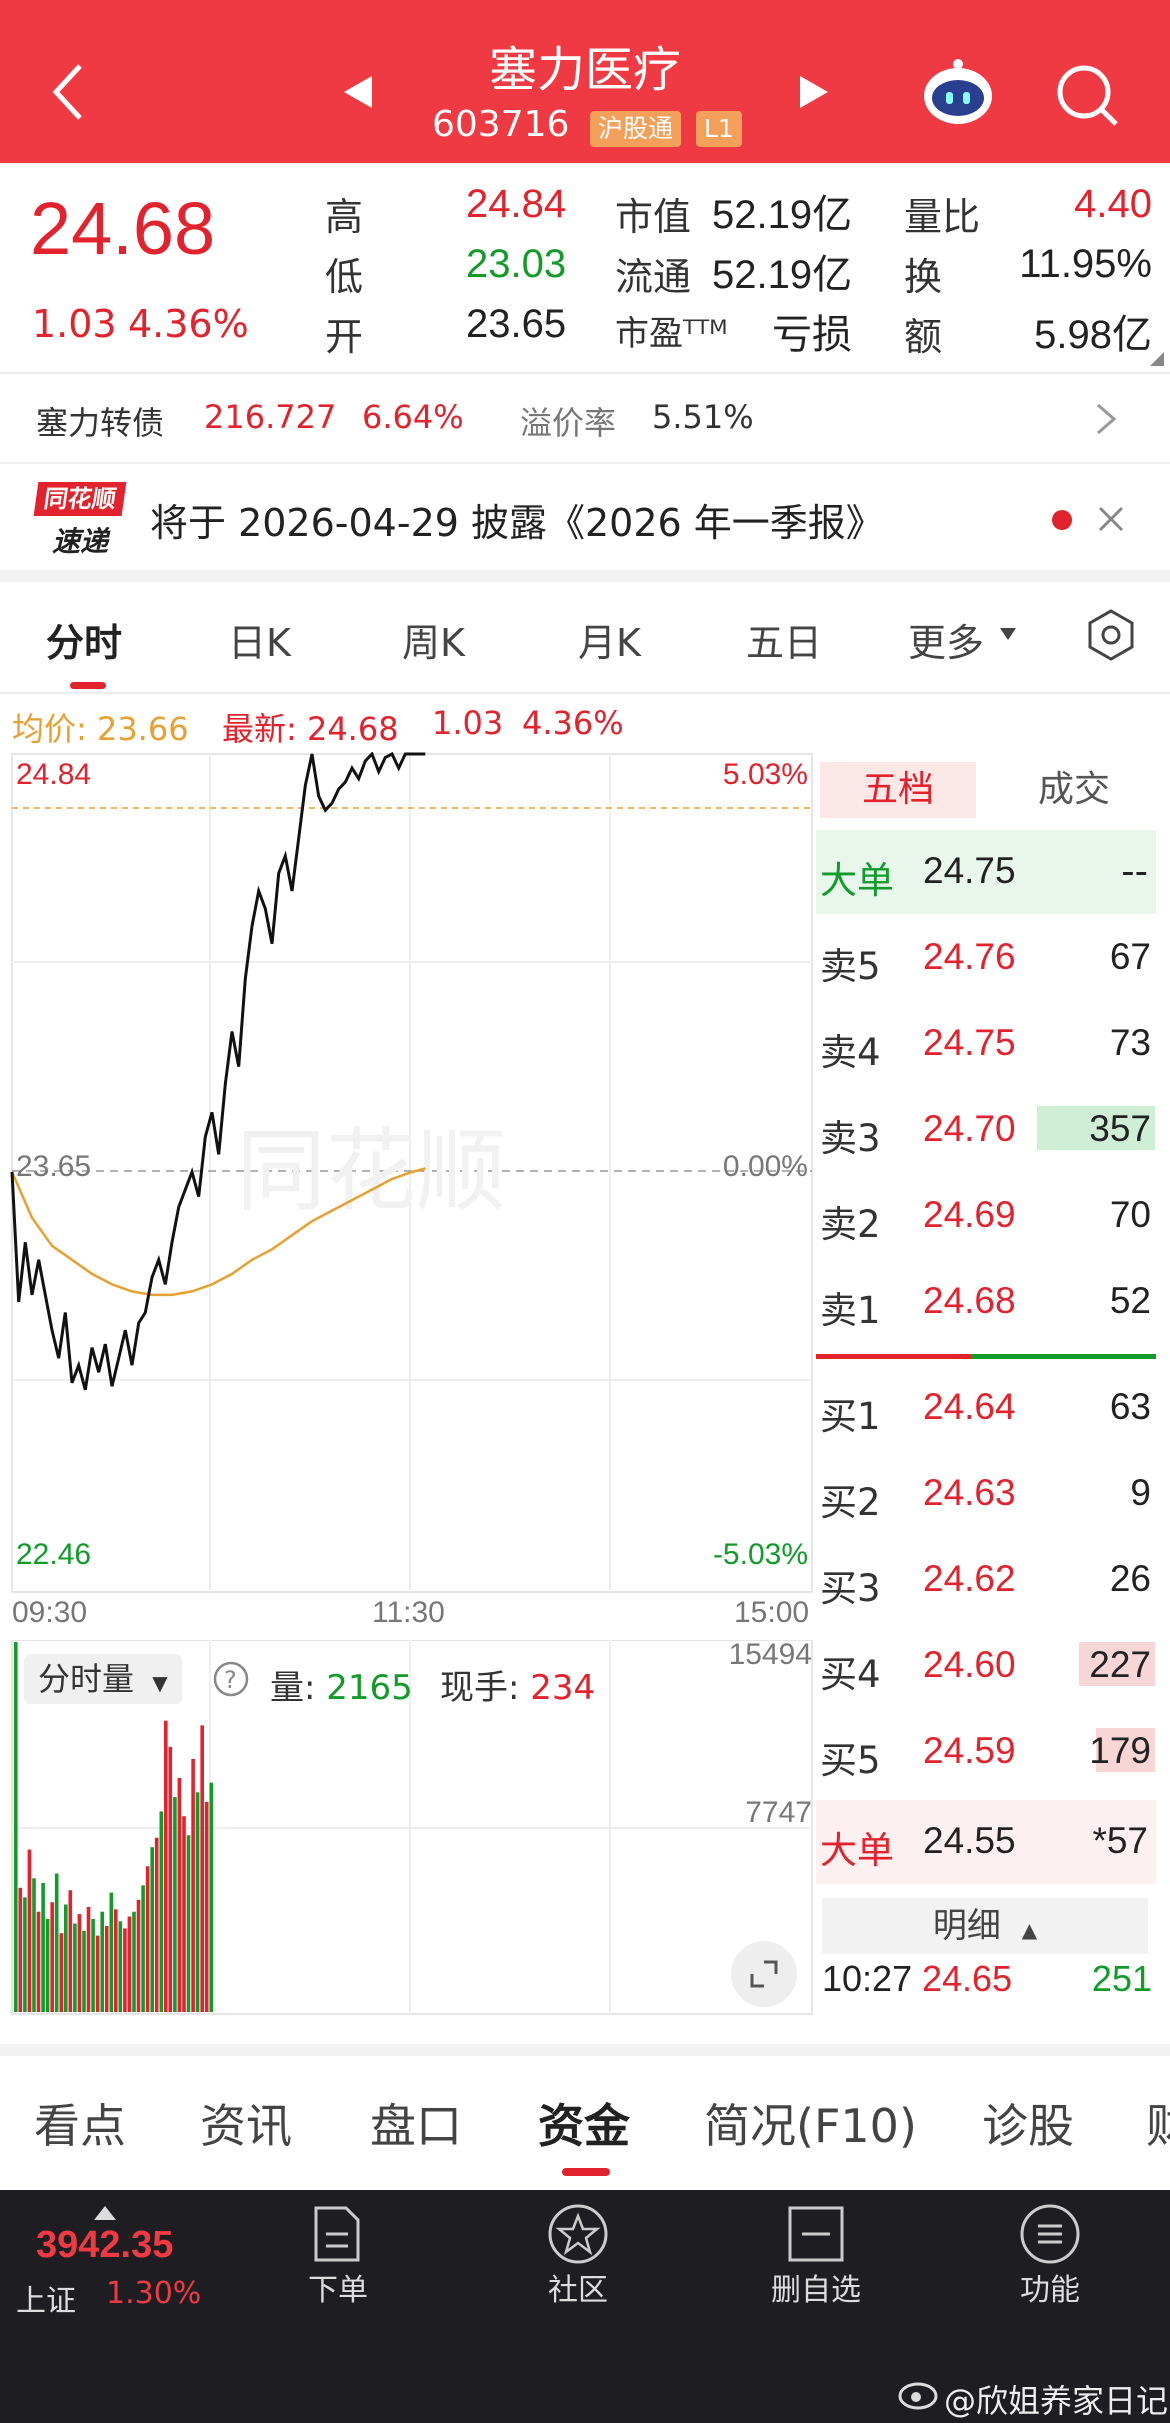 This screenshot has height=2423, width=1170. I want to click on order-icon, so click(336, 2234).